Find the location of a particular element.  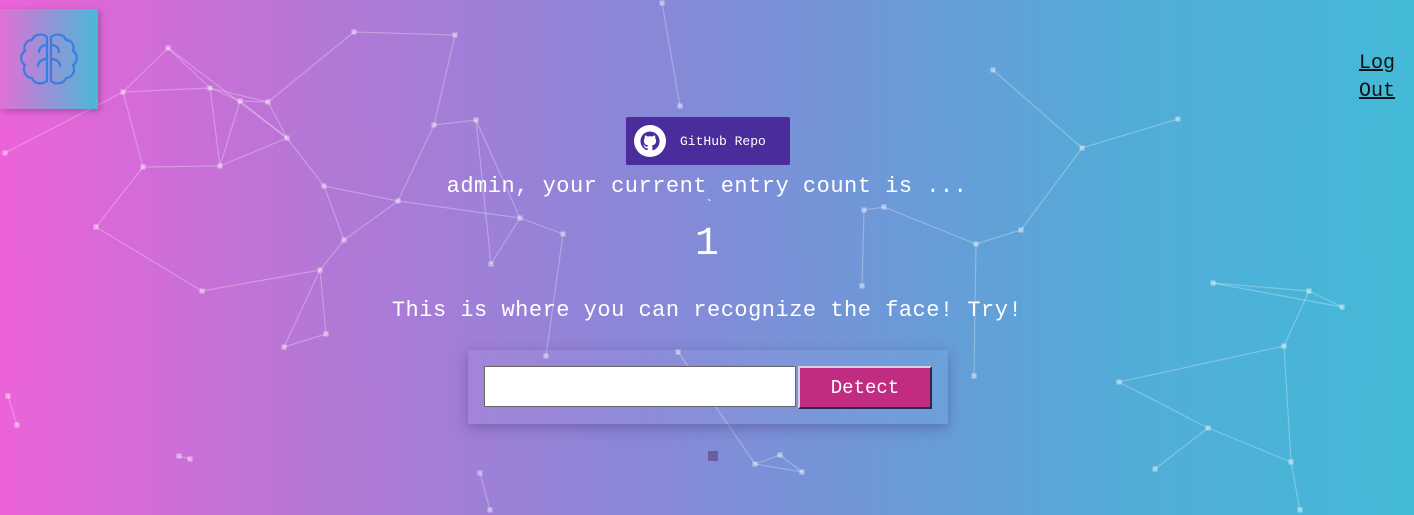

image-url-input is located at coordinates (640, 386).